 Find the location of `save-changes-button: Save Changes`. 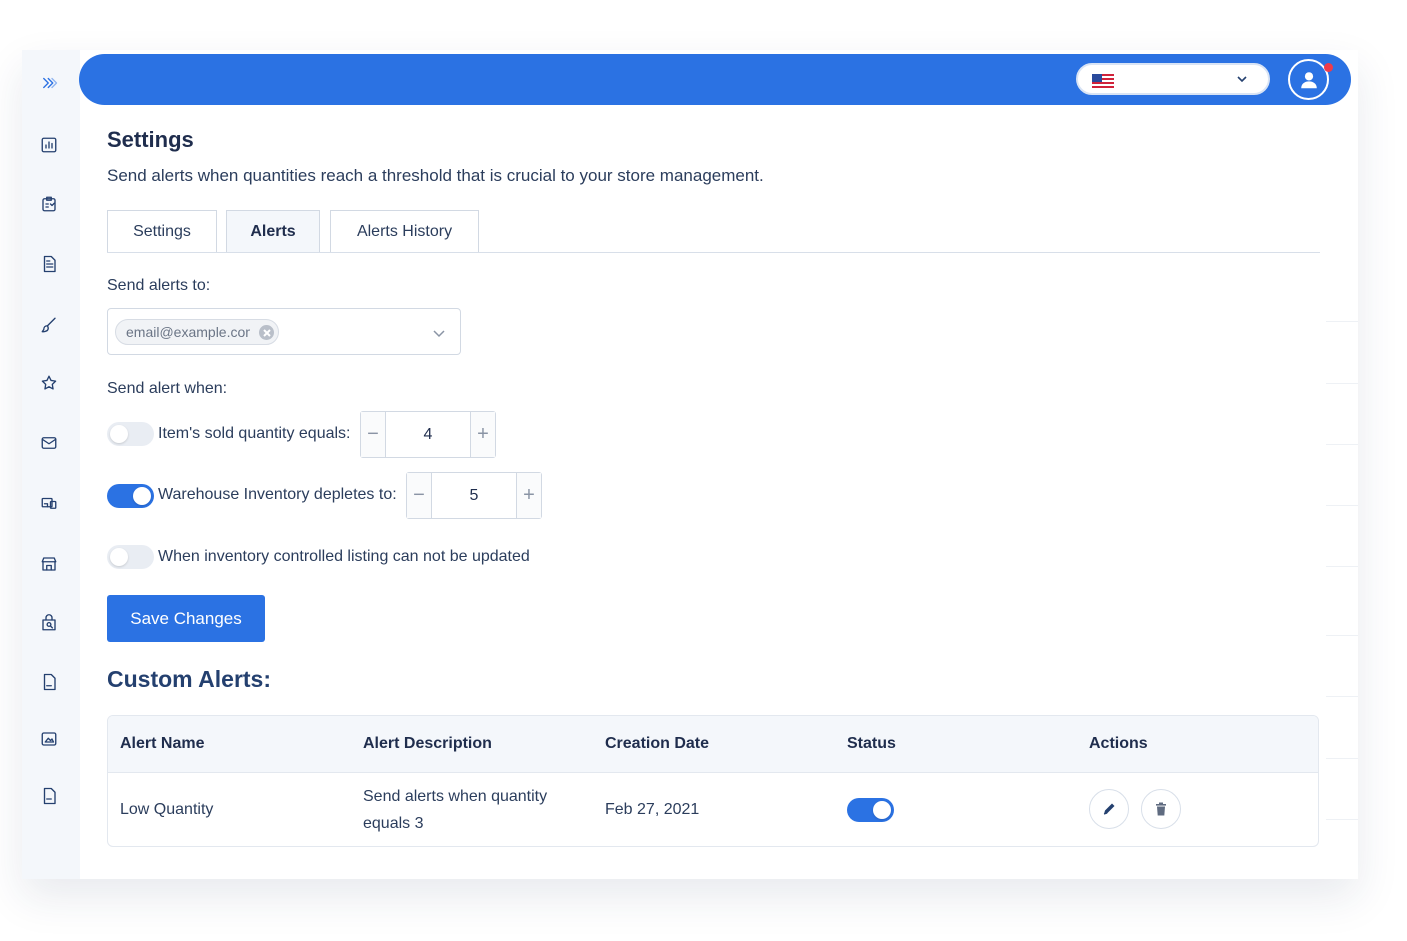

save-changes-button: Save Changes is located at coordinates (186, 618).